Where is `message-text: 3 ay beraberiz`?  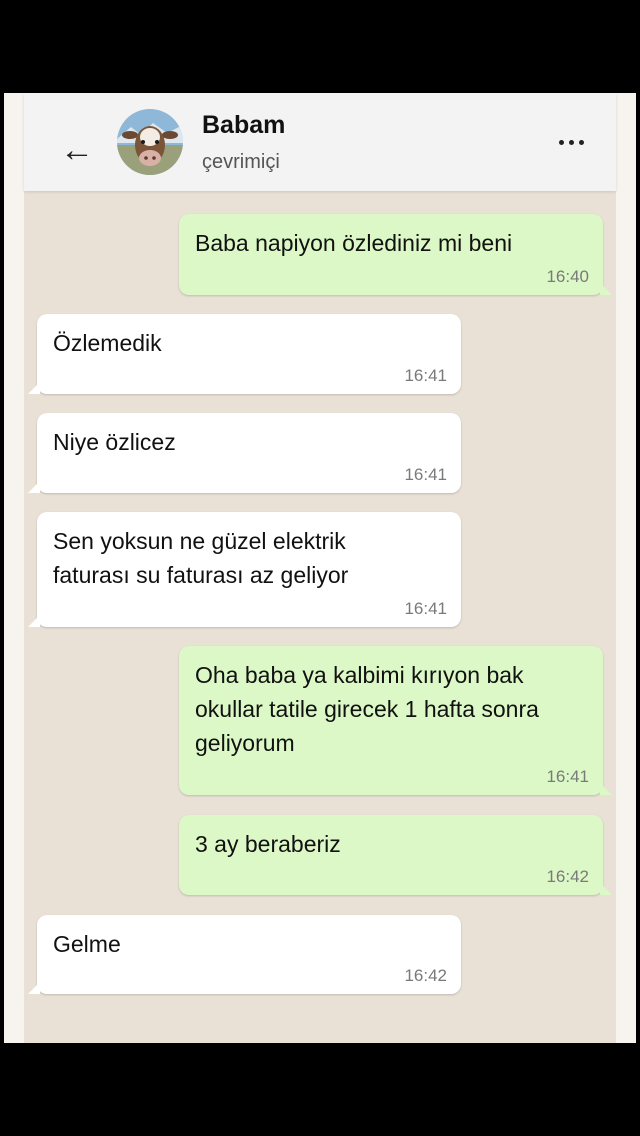 message-text: 3 ay beraberiz is located at coordinates (268, 844).